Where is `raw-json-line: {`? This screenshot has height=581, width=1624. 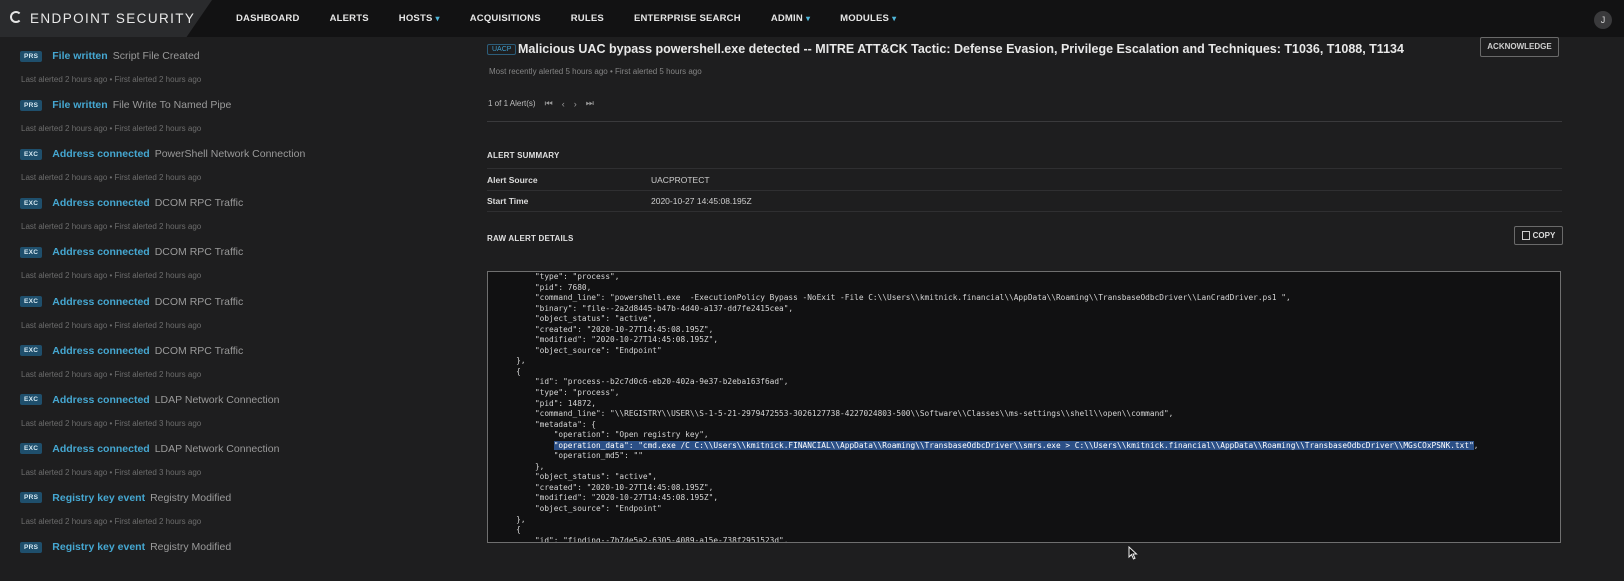 raw-json-line: { is located at coordinates (504, 530).